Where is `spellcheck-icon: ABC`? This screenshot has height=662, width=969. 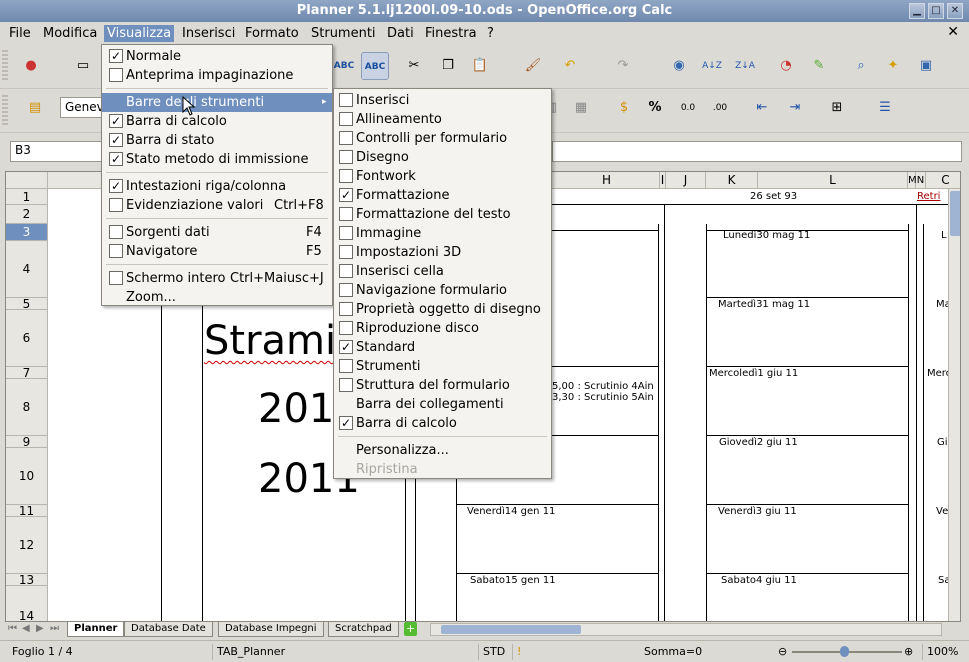
spellcheck-icon: ABC is located at coordinates (344, 66).